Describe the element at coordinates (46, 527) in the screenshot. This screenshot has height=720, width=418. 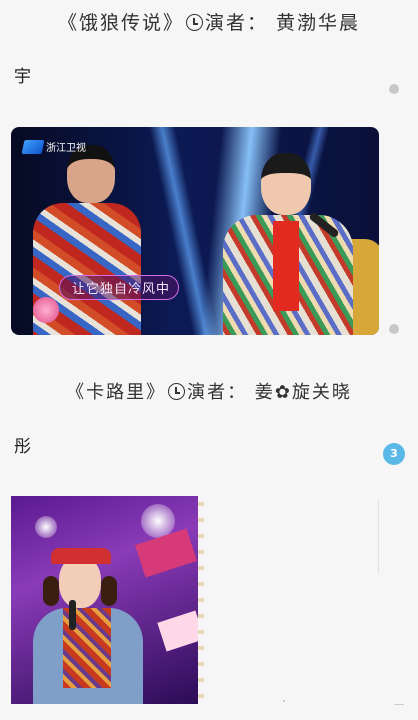
I see `stage-light` at that location.